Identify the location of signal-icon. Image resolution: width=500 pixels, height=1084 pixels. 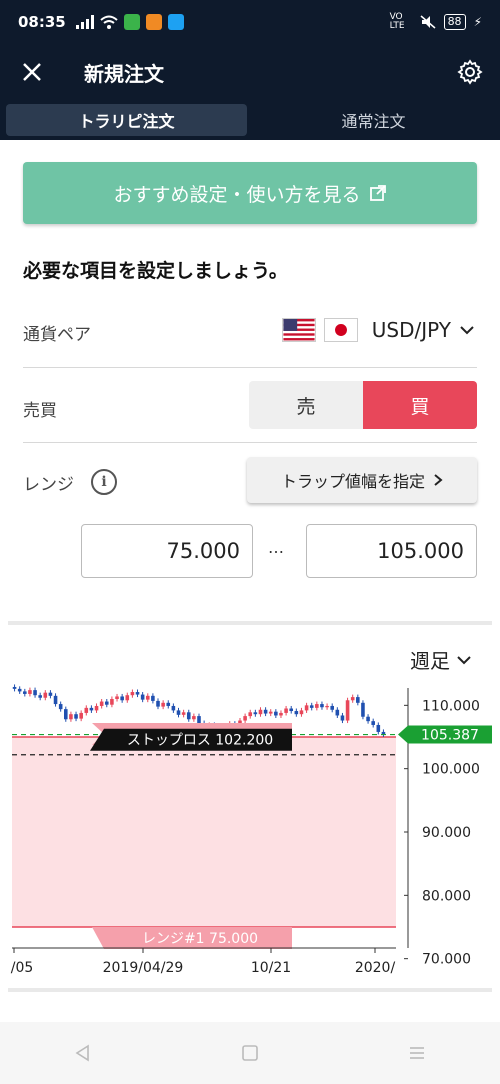
(84, 22).